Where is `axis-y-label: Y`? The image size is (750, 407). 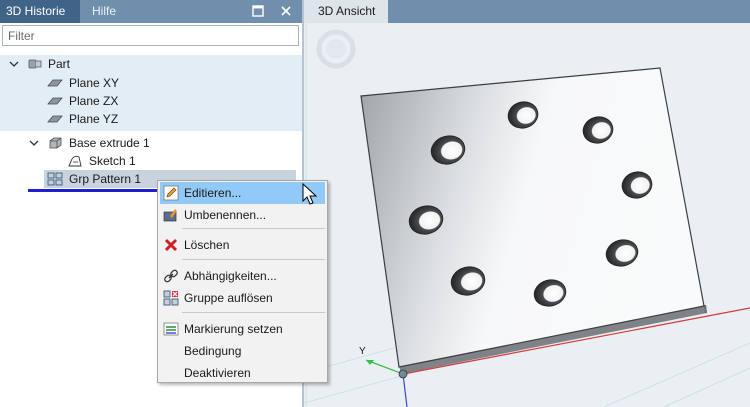 axis-y-label: Y is located at coordinates (362, 351).